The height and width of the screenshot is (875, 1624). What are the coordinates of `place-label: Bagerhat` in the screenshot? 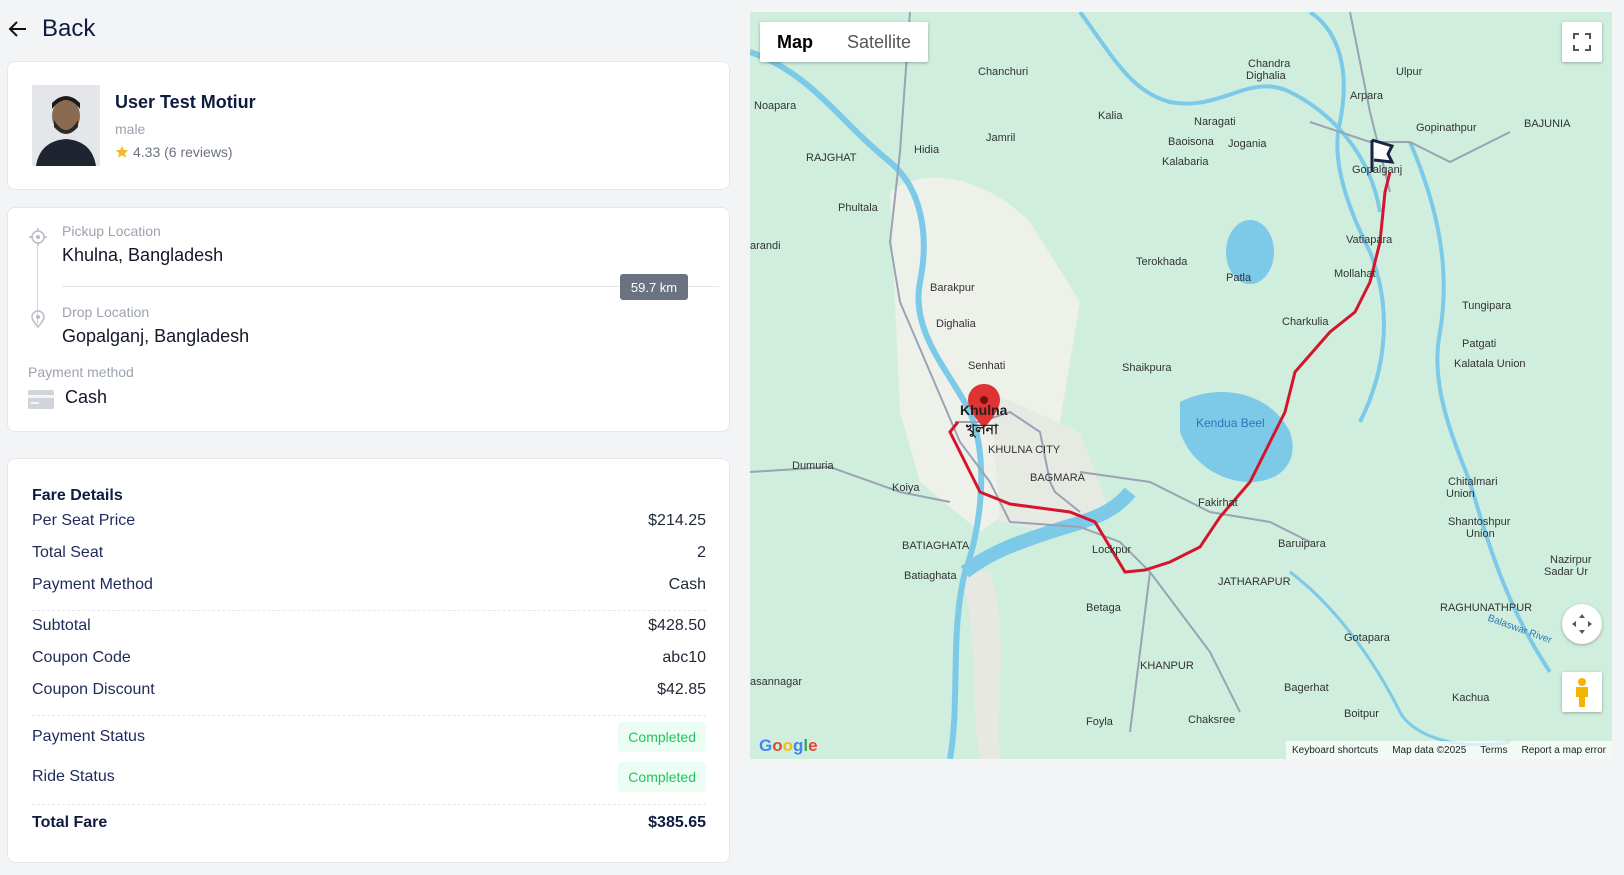 It's located at (1306, 688).